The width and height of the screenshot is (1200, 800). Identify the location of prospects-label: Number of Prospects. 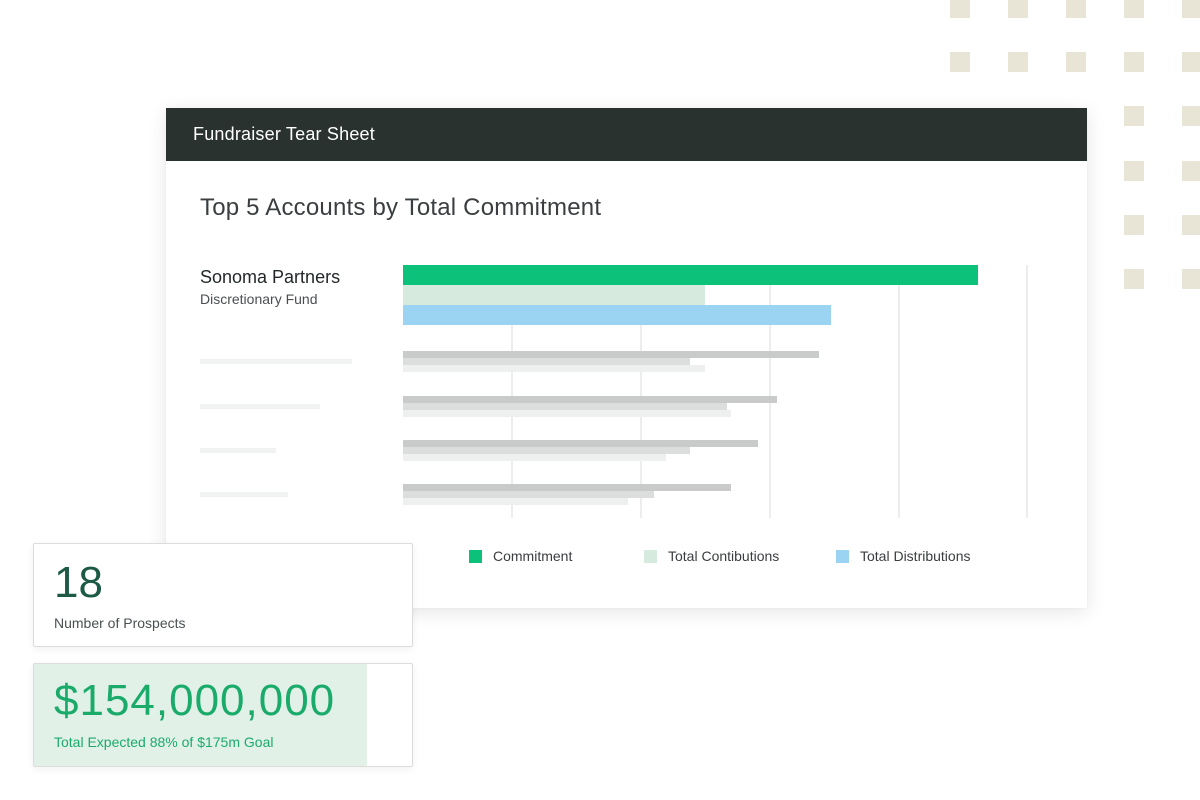
(120, 623).